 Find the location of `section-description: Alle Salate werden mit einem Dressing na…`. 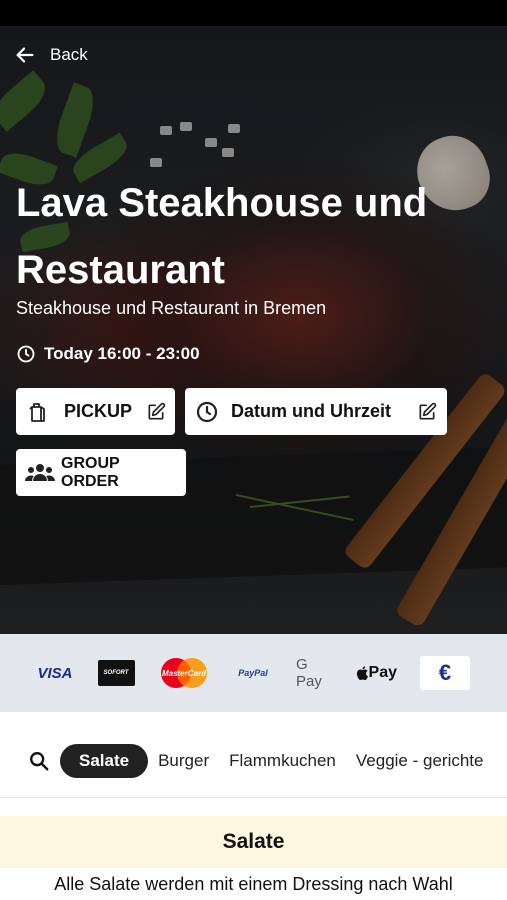

section-description: Alle Salate werden mit einem Dressing na… is located at coordinates (253, 884).